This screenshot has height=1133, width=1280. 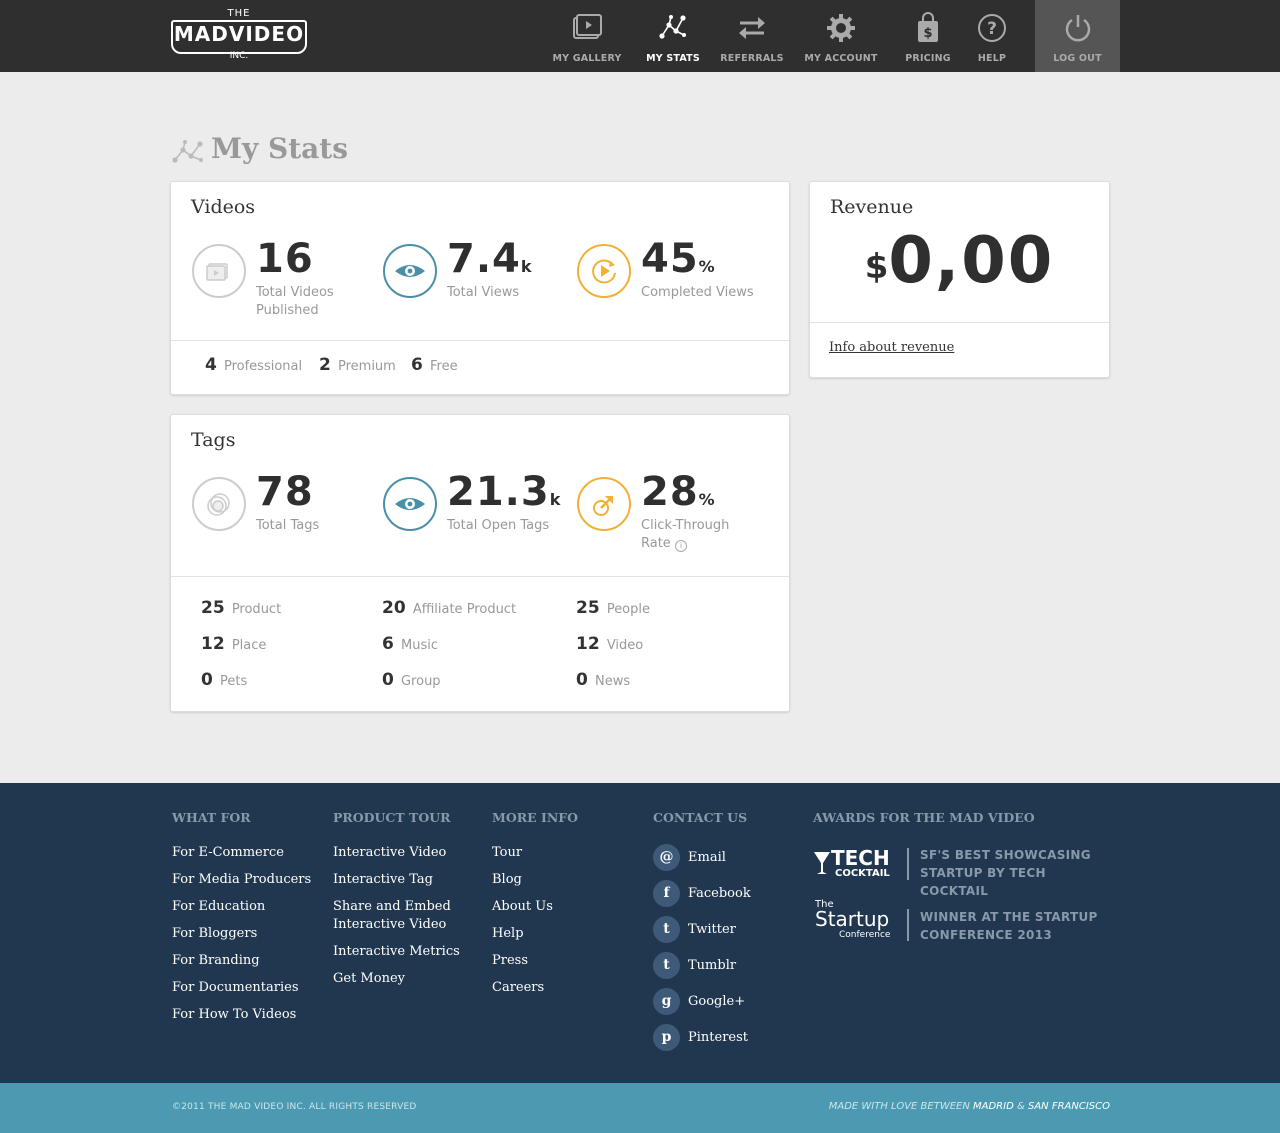 I want to click on tags-count-music: 6 Music, so click(x=410, y=644).